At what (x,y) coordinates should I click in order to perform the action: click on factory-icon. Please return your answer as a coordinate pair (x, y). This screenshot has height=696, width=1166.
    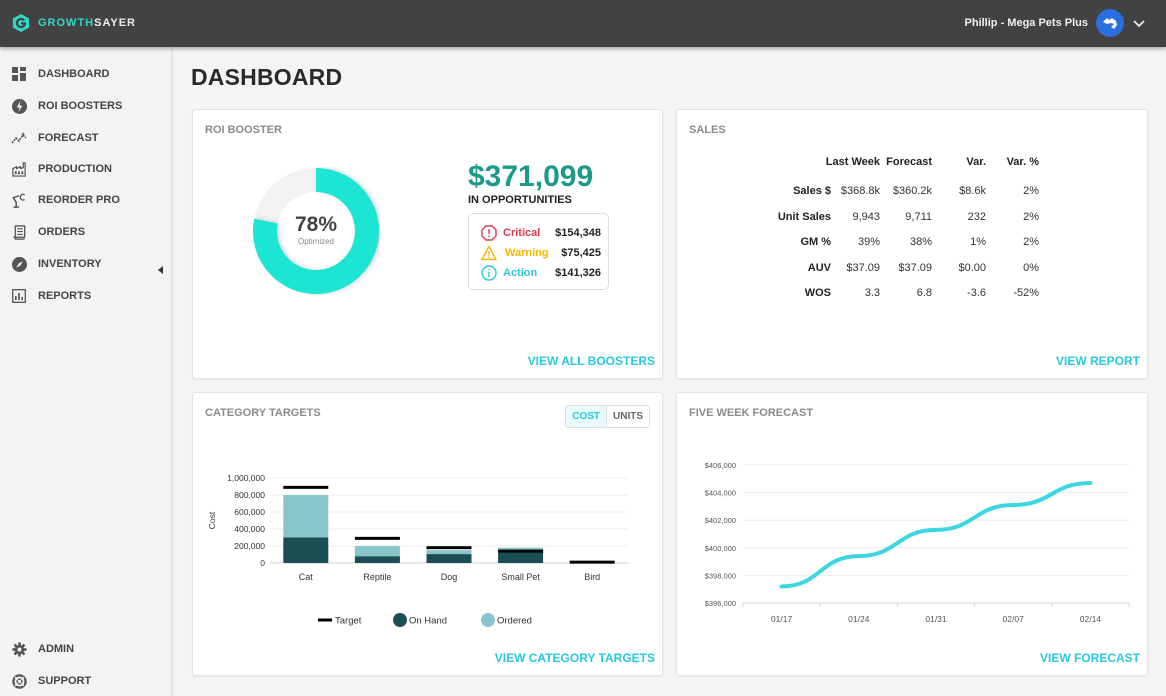
    Looking at the image, I should click on (19, 169).